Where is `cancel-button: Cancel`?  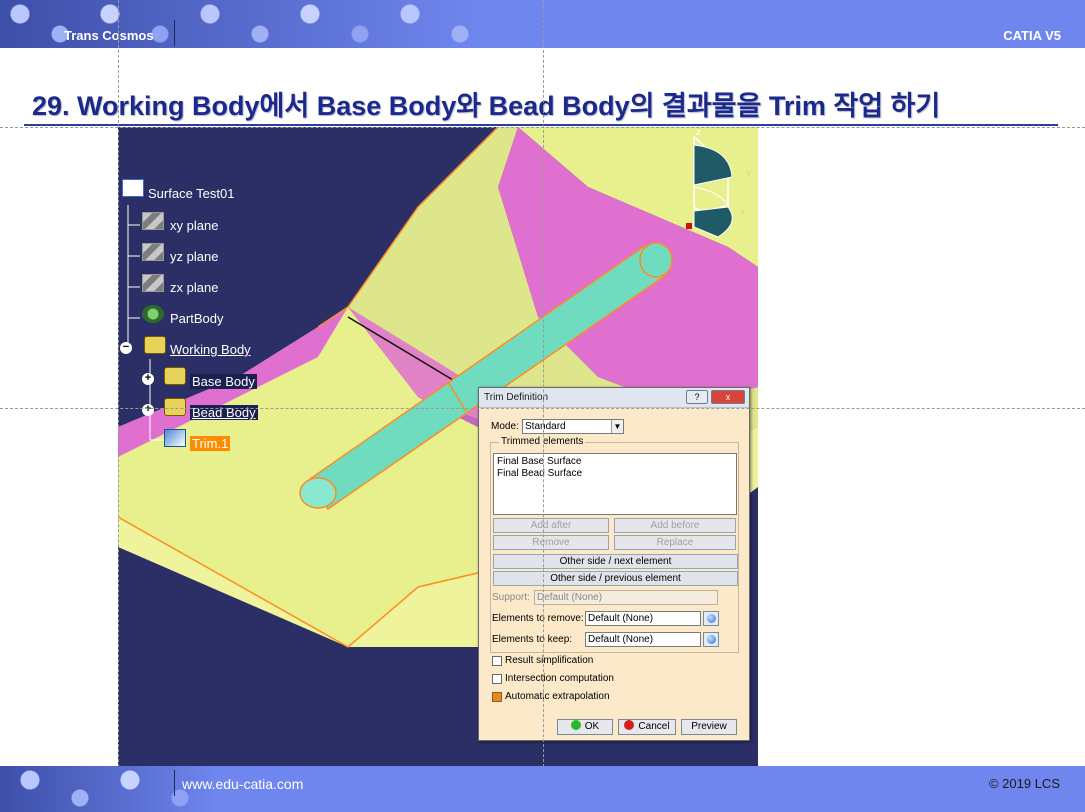
cancel-button: Cancel is located at coordinates (647, 727).